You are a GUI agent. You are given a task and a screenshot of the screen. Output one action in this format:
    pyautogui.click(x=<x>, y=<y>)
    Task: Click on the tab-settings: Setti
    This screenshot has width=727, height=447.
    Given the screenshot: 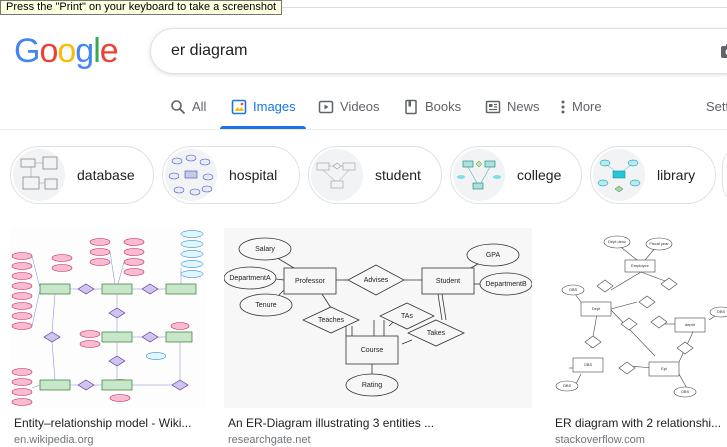 What is the action you would take?
    pyautogui.click(x=716, y=112)
    